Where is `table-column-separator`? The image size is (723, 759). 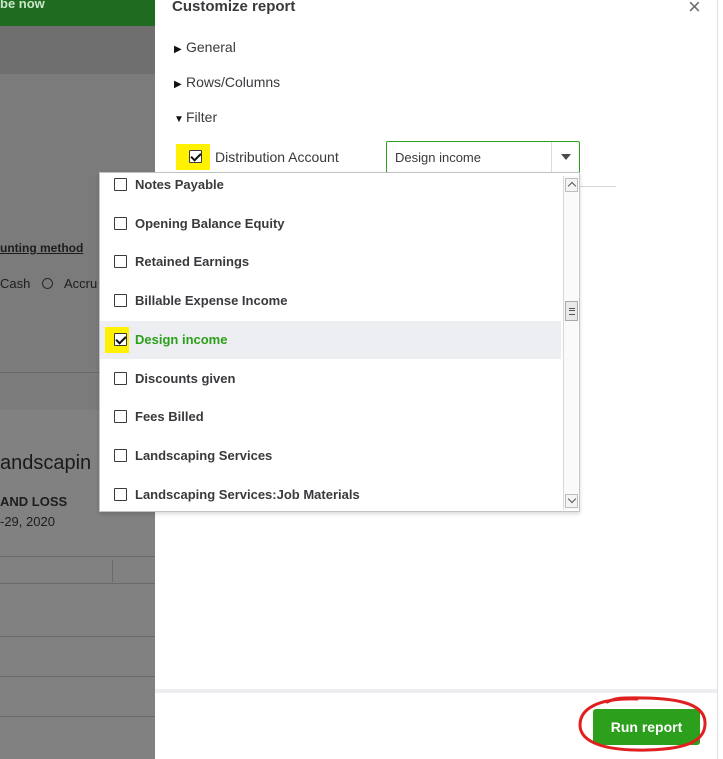
table-column-separator is located at coordinates (112, 571).